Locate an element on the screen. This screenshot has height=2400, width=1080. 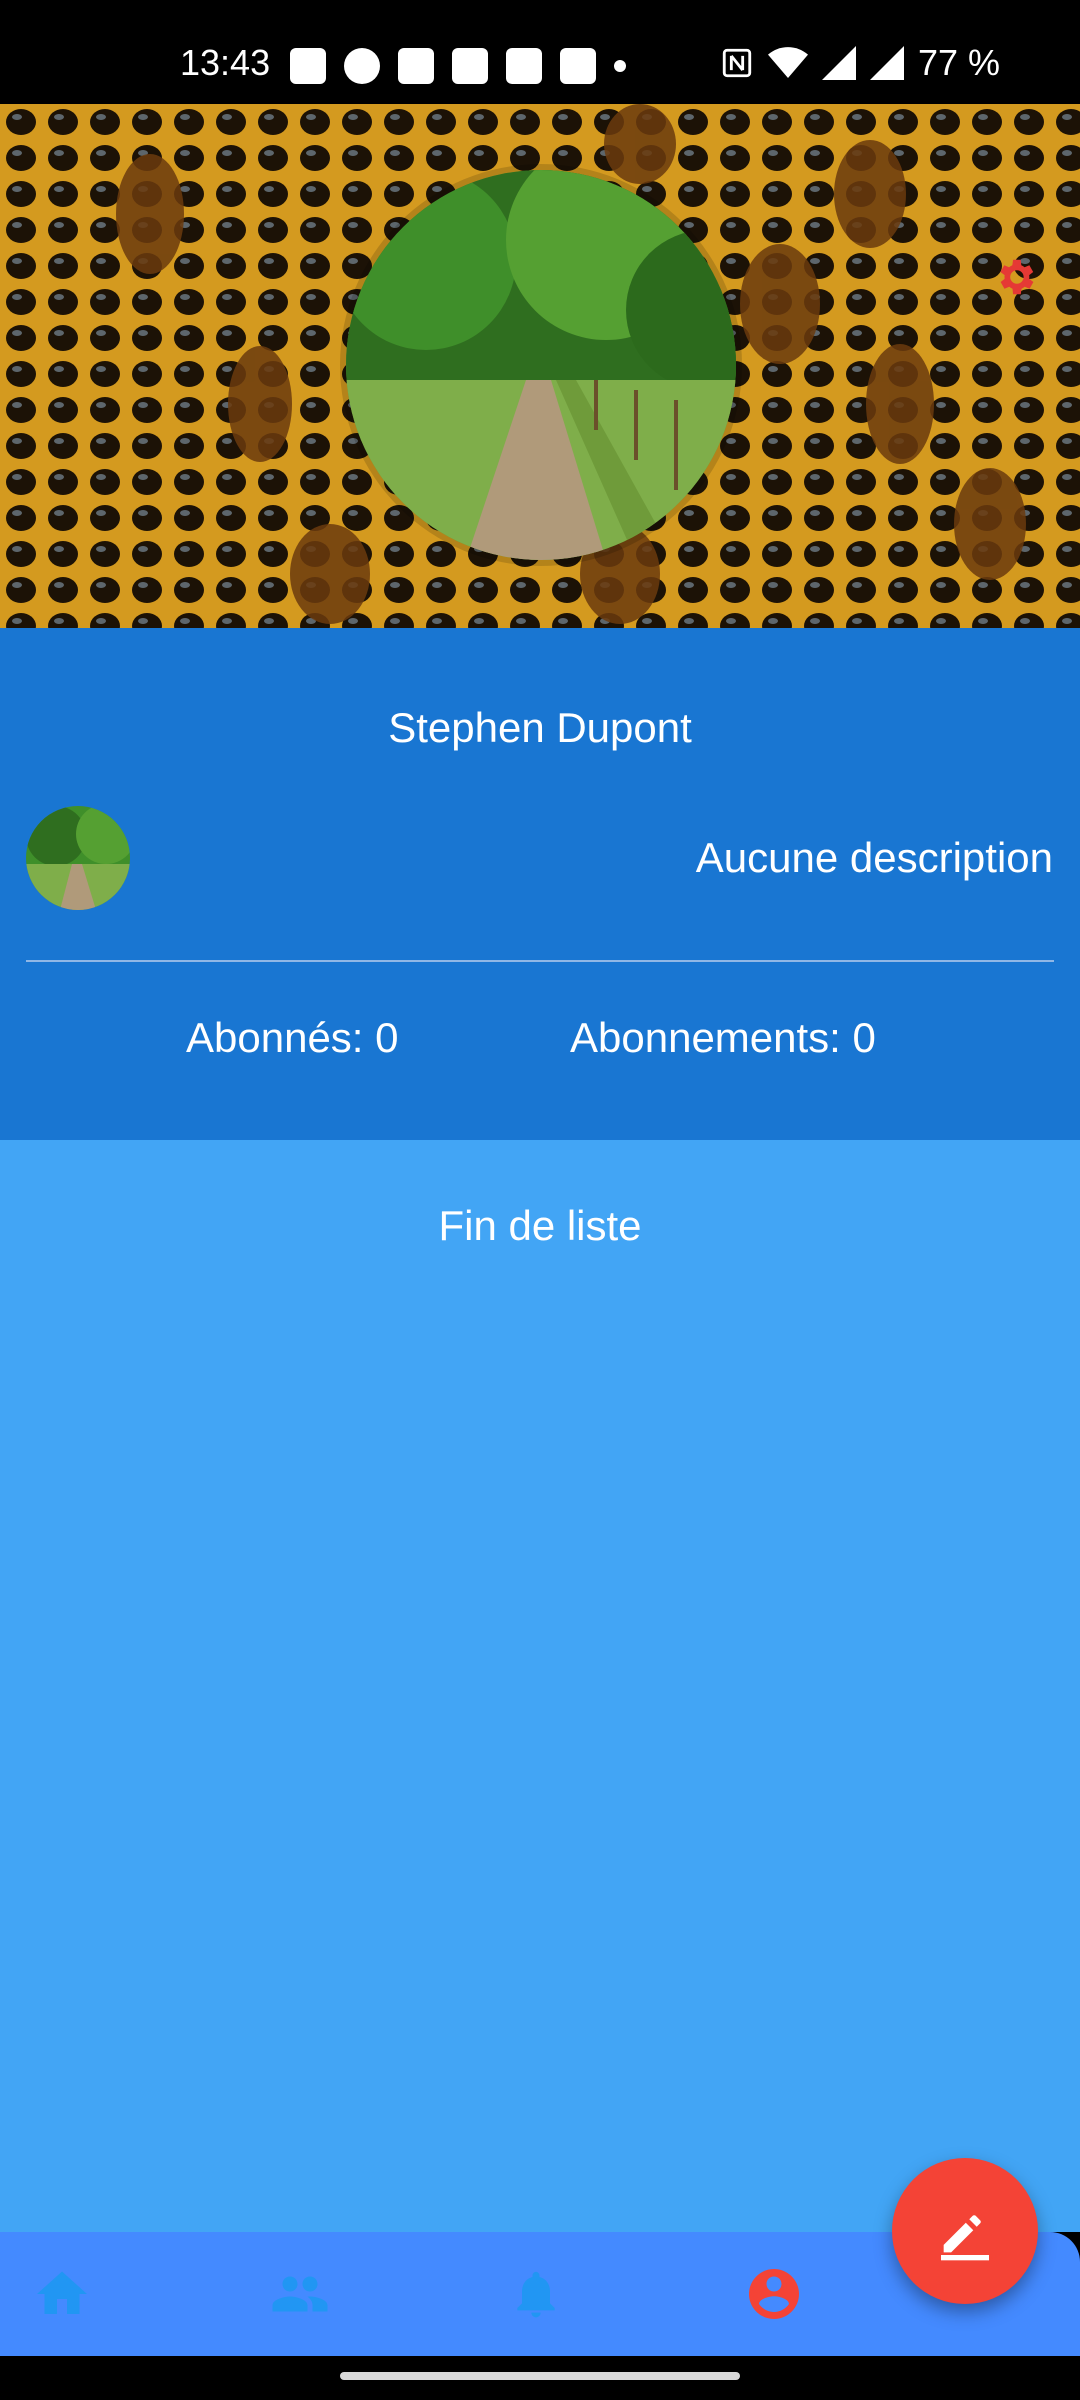
app-icon is located at coordinates (362, 66).